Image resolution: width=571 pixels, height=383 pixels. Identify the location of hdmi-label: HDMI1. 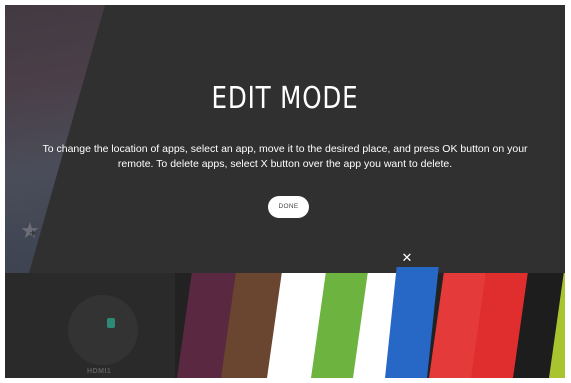
(99, 371).